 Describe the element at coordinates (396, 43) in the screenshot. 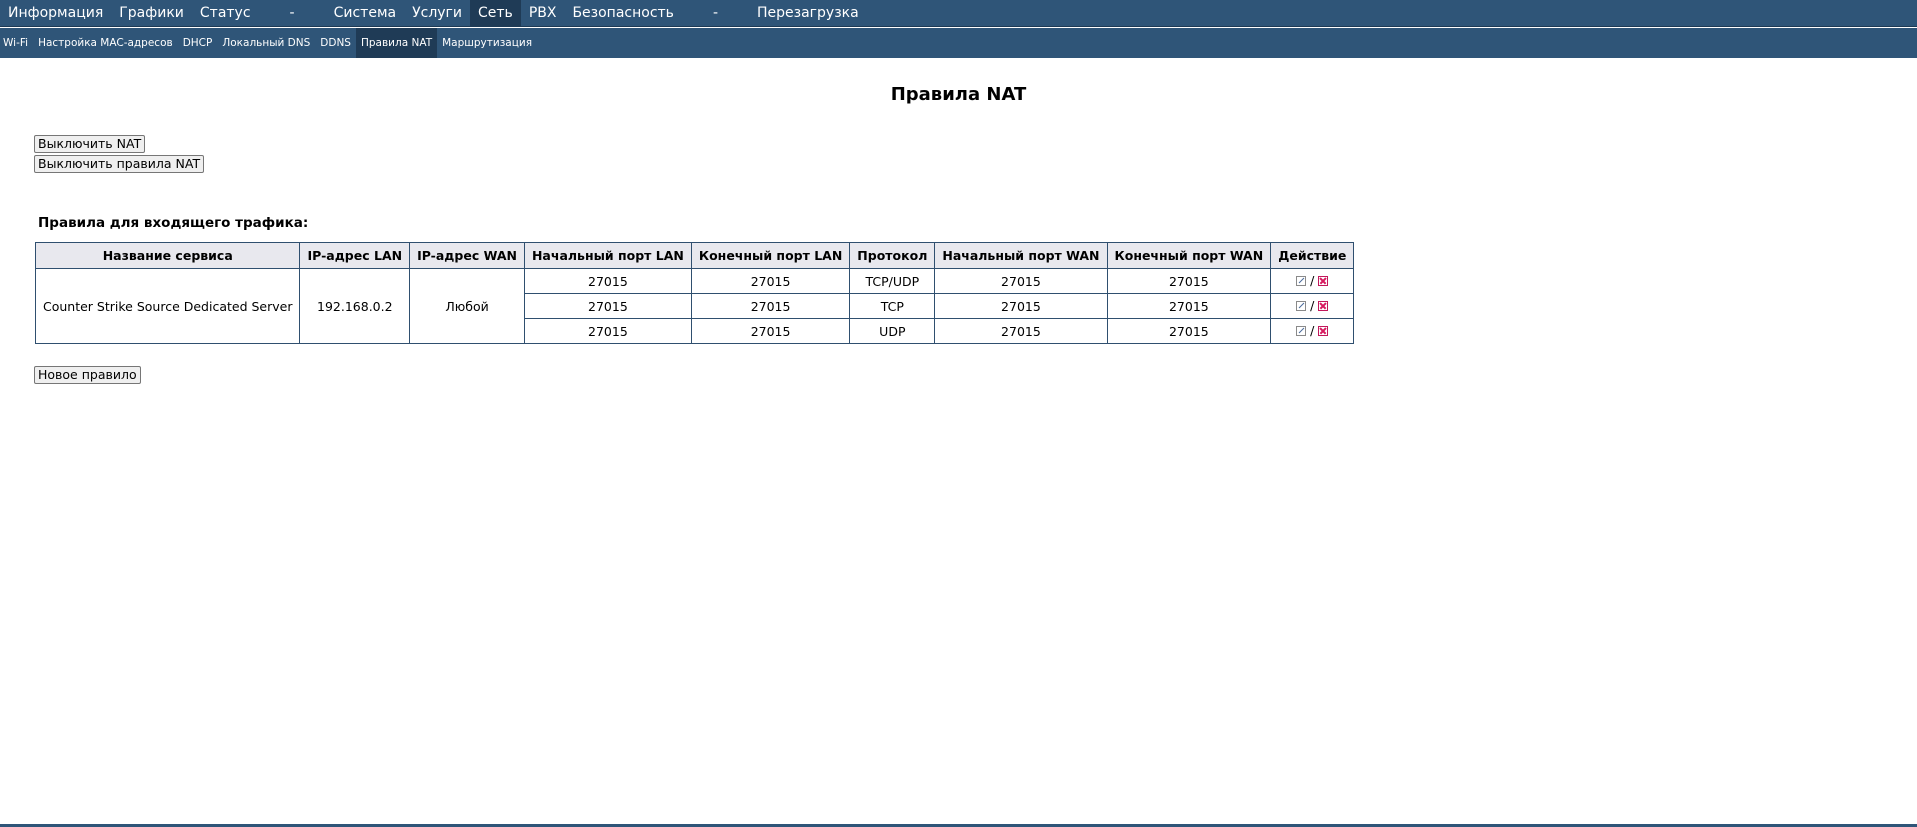

I see `subnav-item-nat-rules: Правила NAT` at that location.